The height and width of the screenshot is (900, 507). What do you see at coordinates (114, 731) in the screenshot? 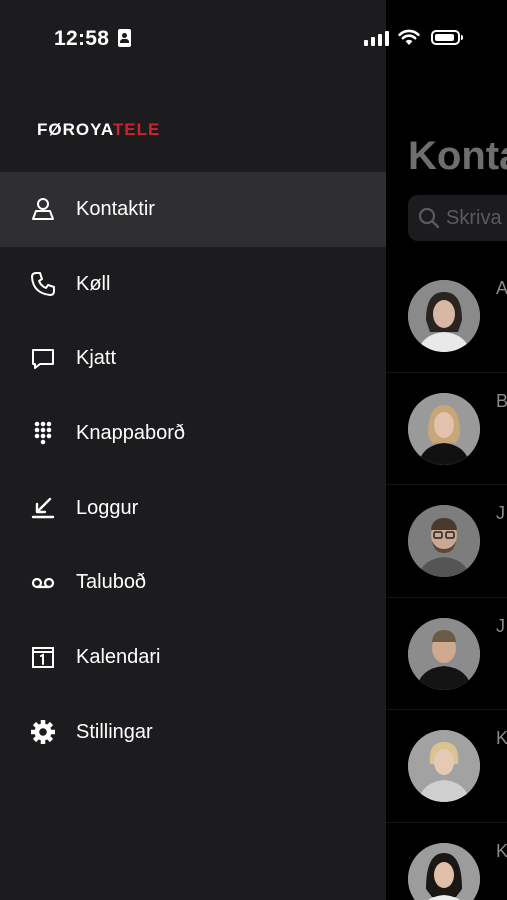
I see `menu-item-label: Stillingar` at bounding box center [114, 731].